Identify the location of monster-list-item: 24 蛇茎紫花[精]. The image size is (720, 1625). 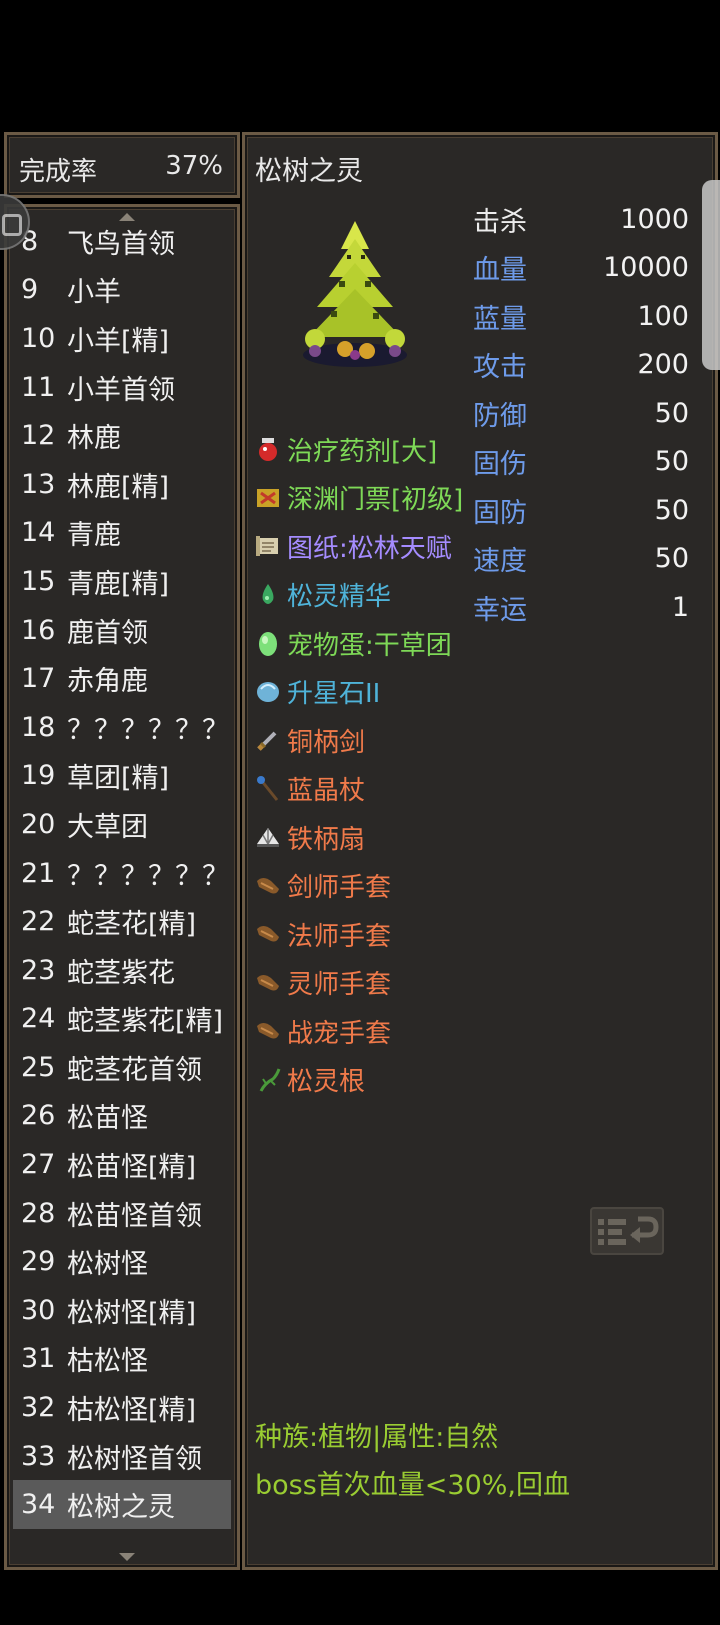
(122, 1019).